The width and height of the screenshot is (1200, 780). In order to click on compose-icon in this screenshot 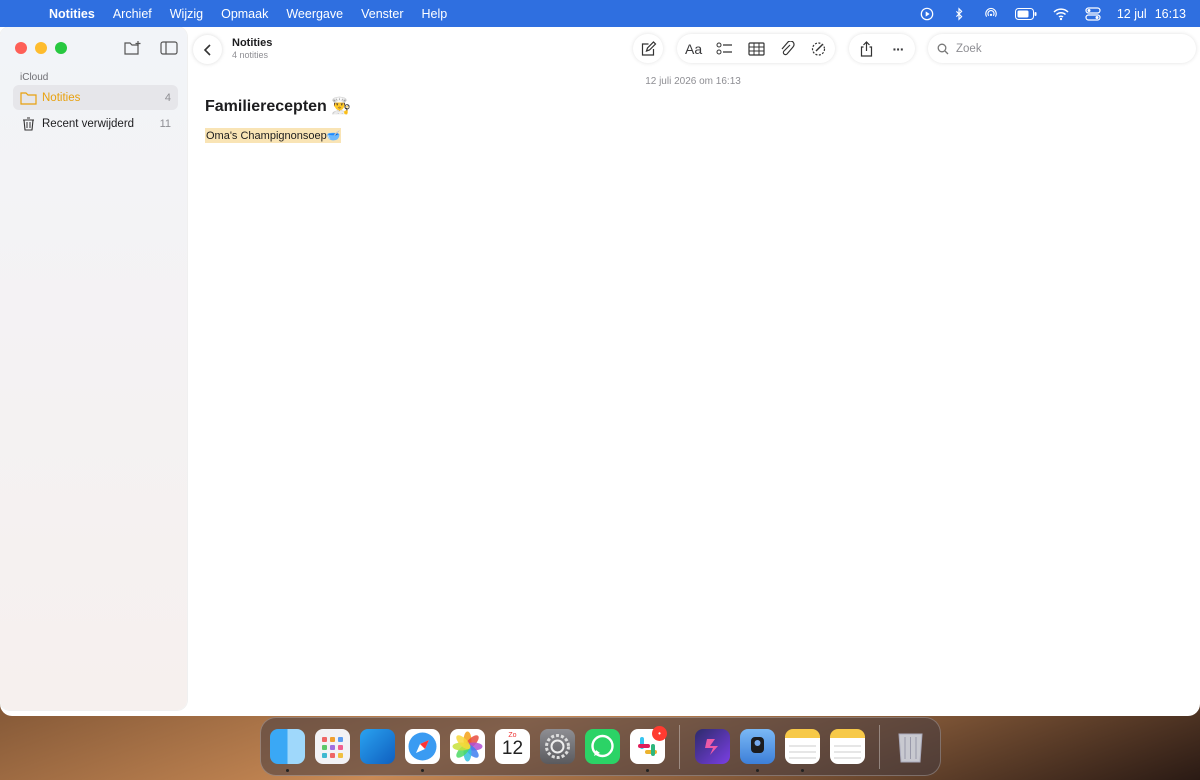, I will do `click(648, 48)`.